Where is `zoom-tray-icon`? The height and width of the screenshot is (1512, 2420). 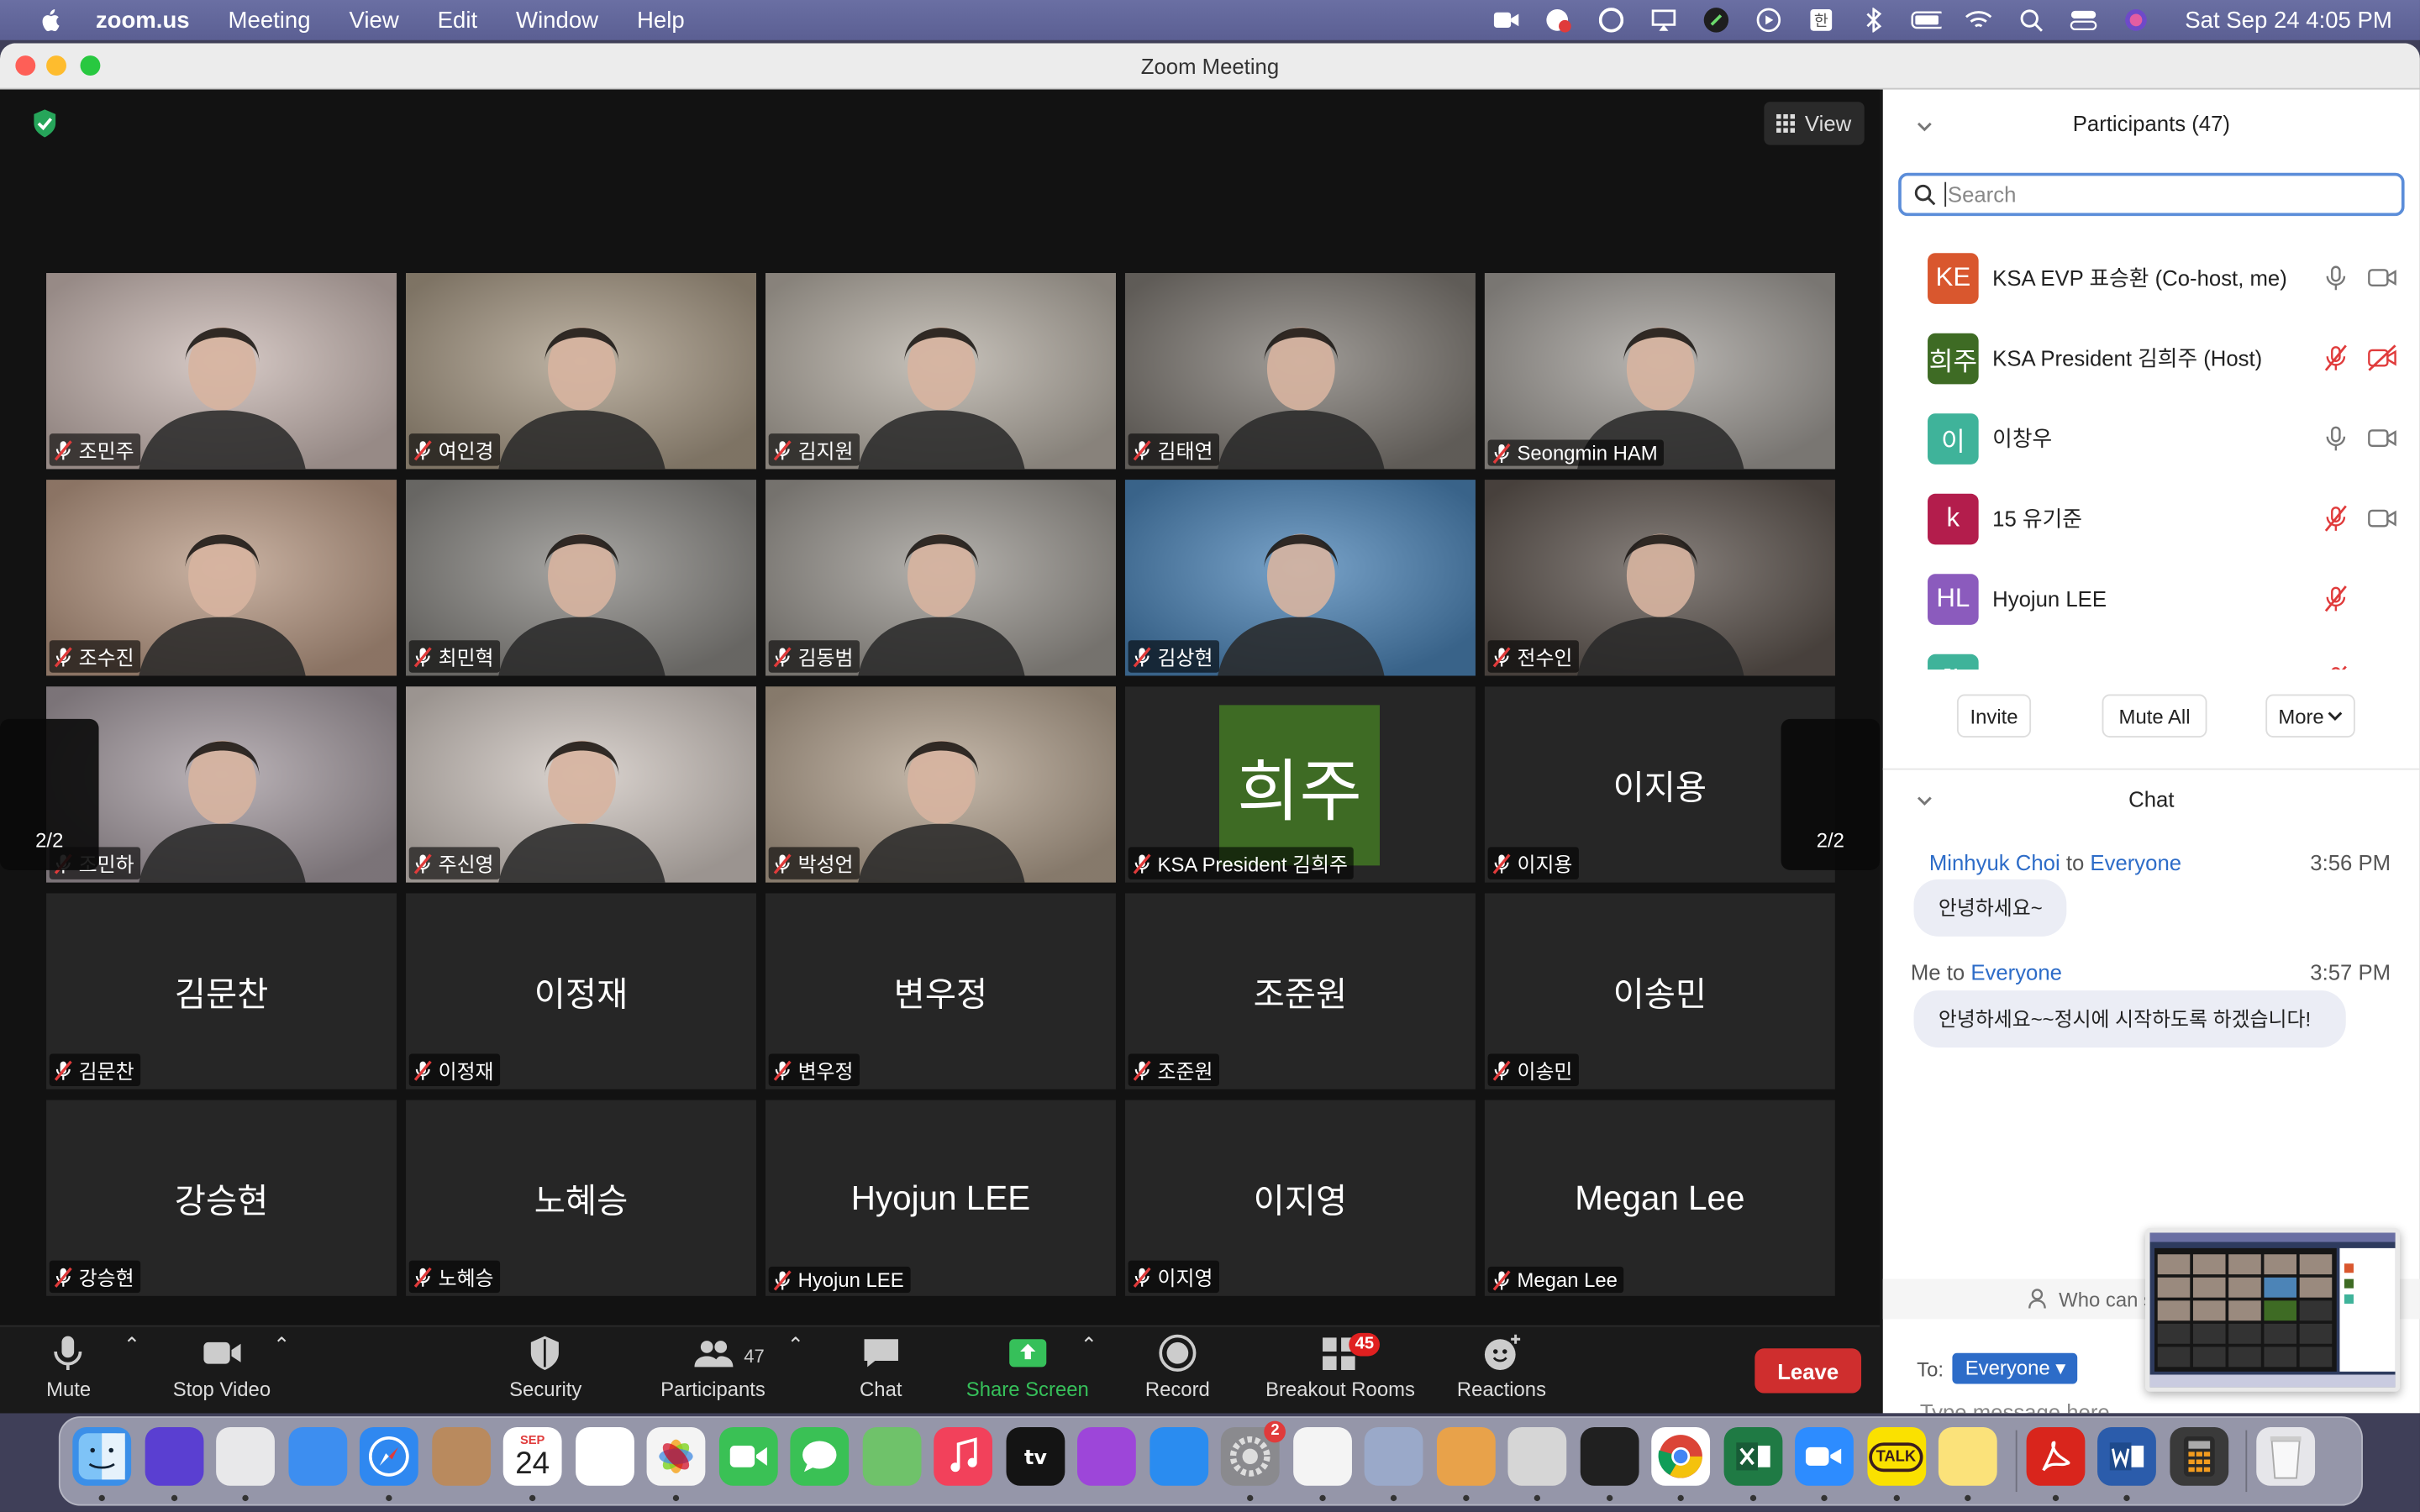 zoom-tray-icon is located at coordinates (1506, 20).